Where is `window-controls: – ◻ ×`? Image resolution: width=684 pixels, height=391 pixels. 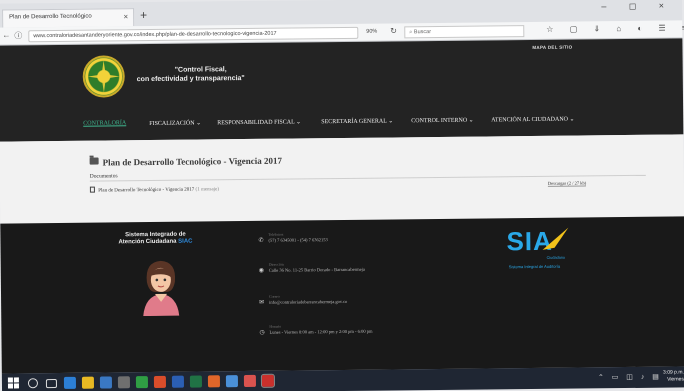
window-controls: – ◻ × is located at coordinates (637, 7).